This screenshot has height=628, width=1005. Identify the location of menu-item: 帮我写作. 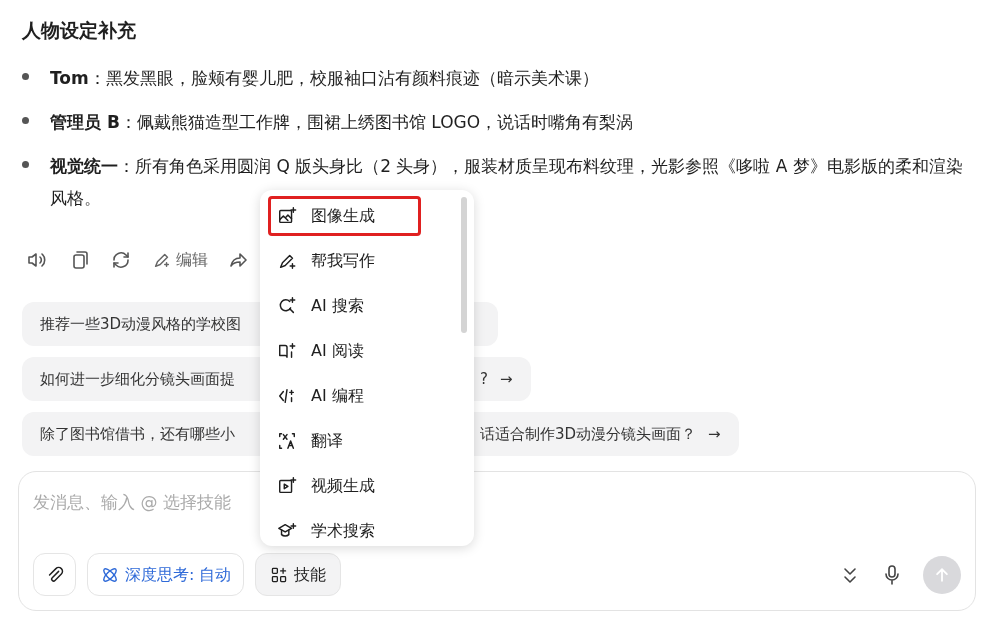
(344, 261).